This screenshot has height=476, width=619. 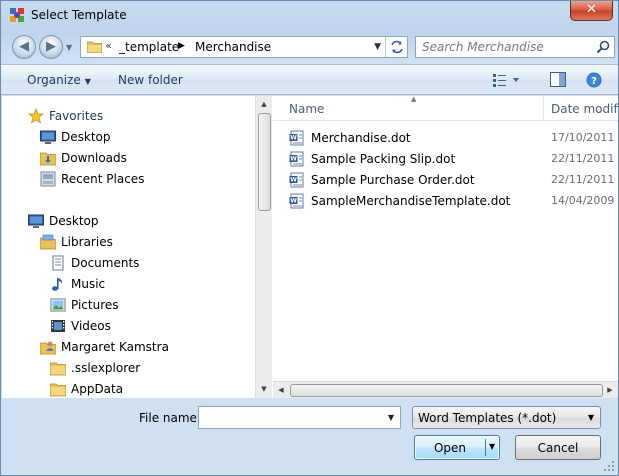 What do you see at coordinates (264, 104) in the screenshot?
I see `scroll-up-icon: ▲` at bounding box center [264, 104].